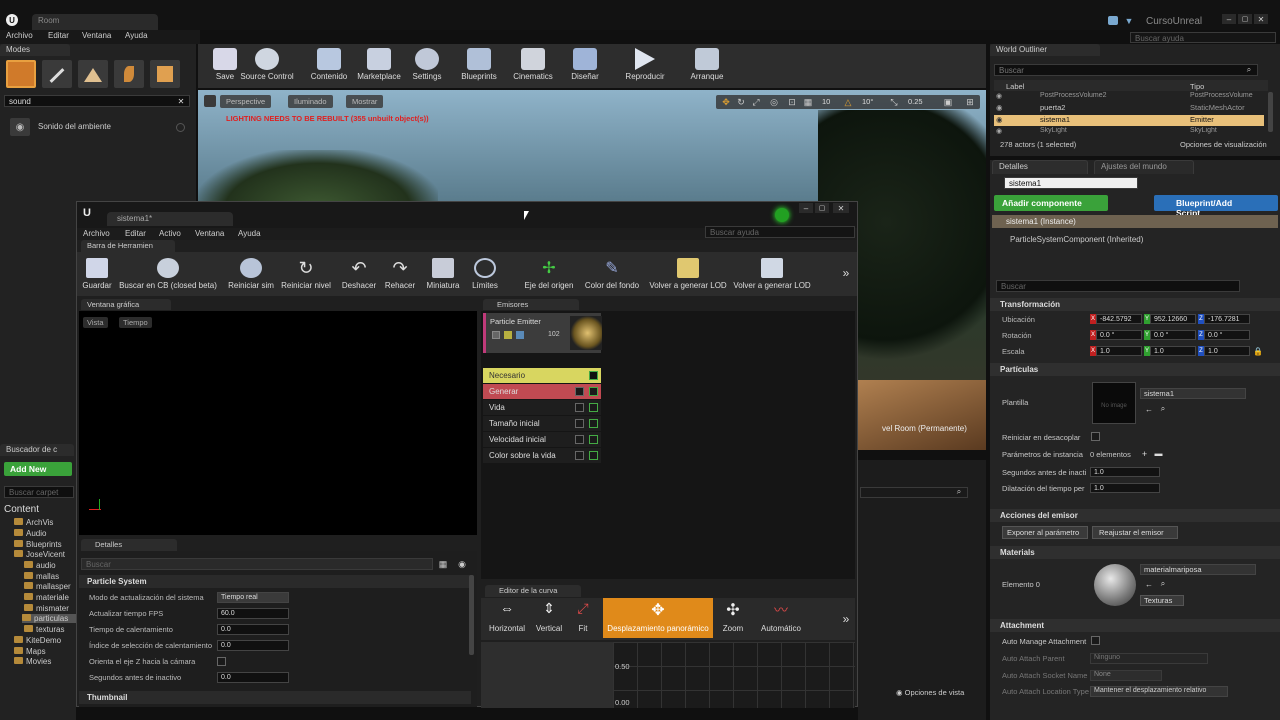 The image size is (1280, 720). Describe the element at coordinates (585, 66) in the screenshot. I see `build-button: Diseñar` at that location.